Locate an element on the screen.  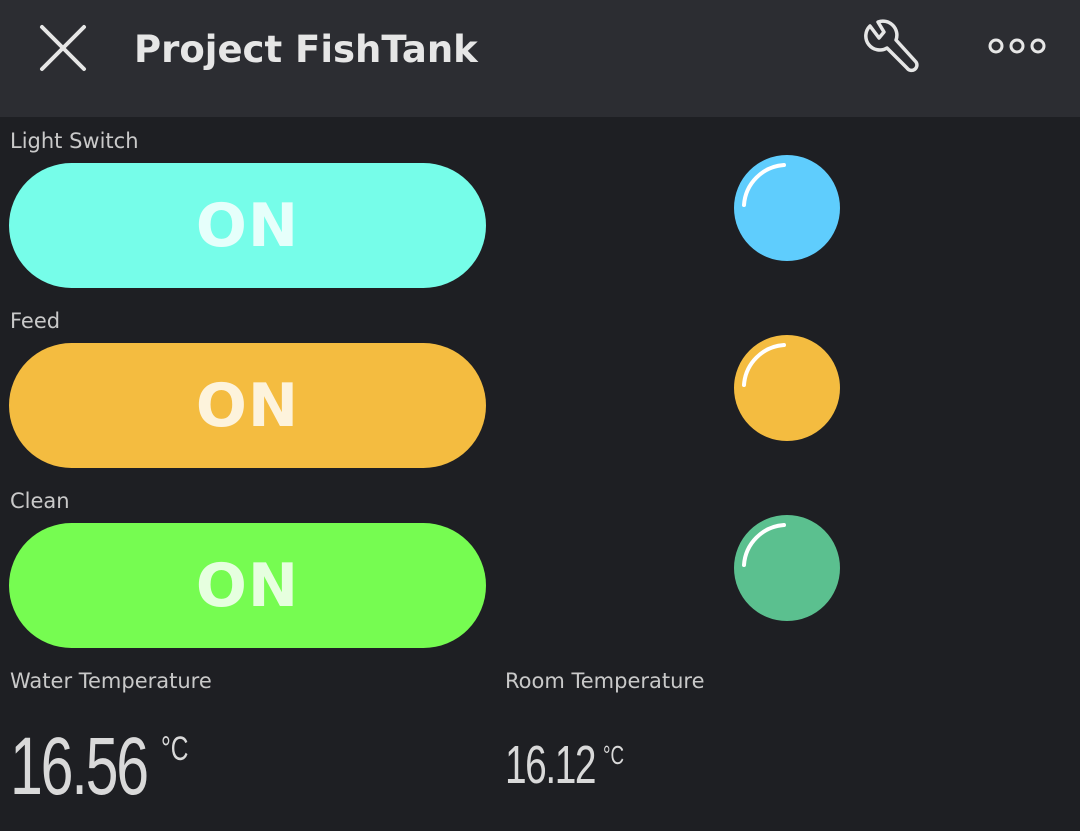
clean-switch-button: ON is located at coordinates (247, 585).